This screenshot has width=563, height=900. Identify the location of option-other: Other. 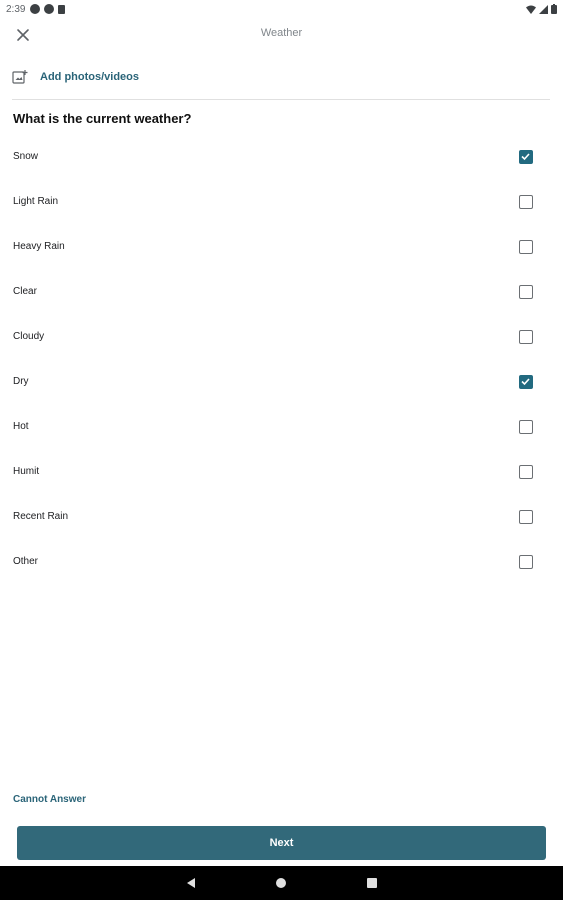
(281, 561).